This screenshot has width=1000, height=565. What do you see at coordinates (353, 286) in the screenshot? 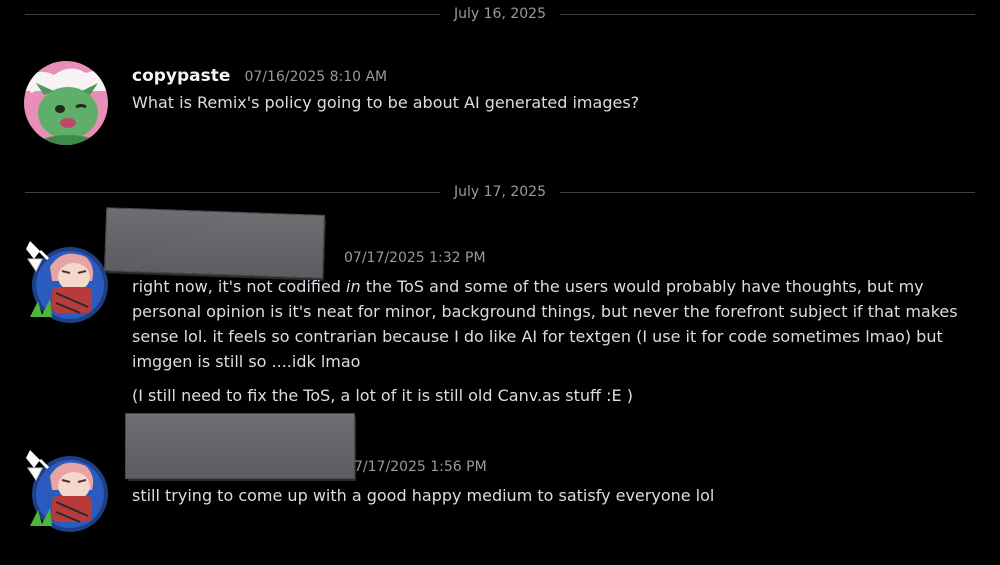
I see `message-text-emphasis: in` at bounding box center [353, 286].